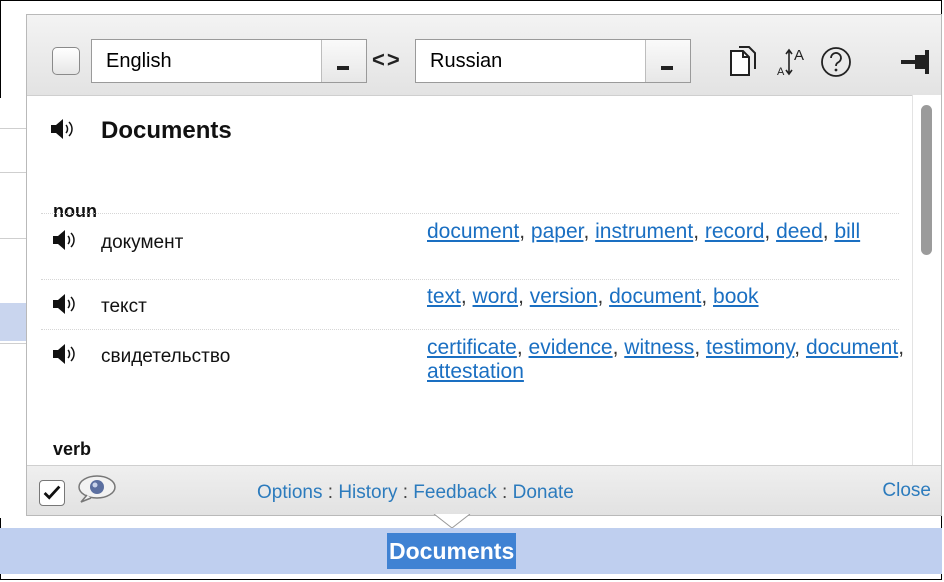  What do you see at coordinates (564, 296) in the screenshot?
I see `synonym-link: version` at bounding box center [564, 296].